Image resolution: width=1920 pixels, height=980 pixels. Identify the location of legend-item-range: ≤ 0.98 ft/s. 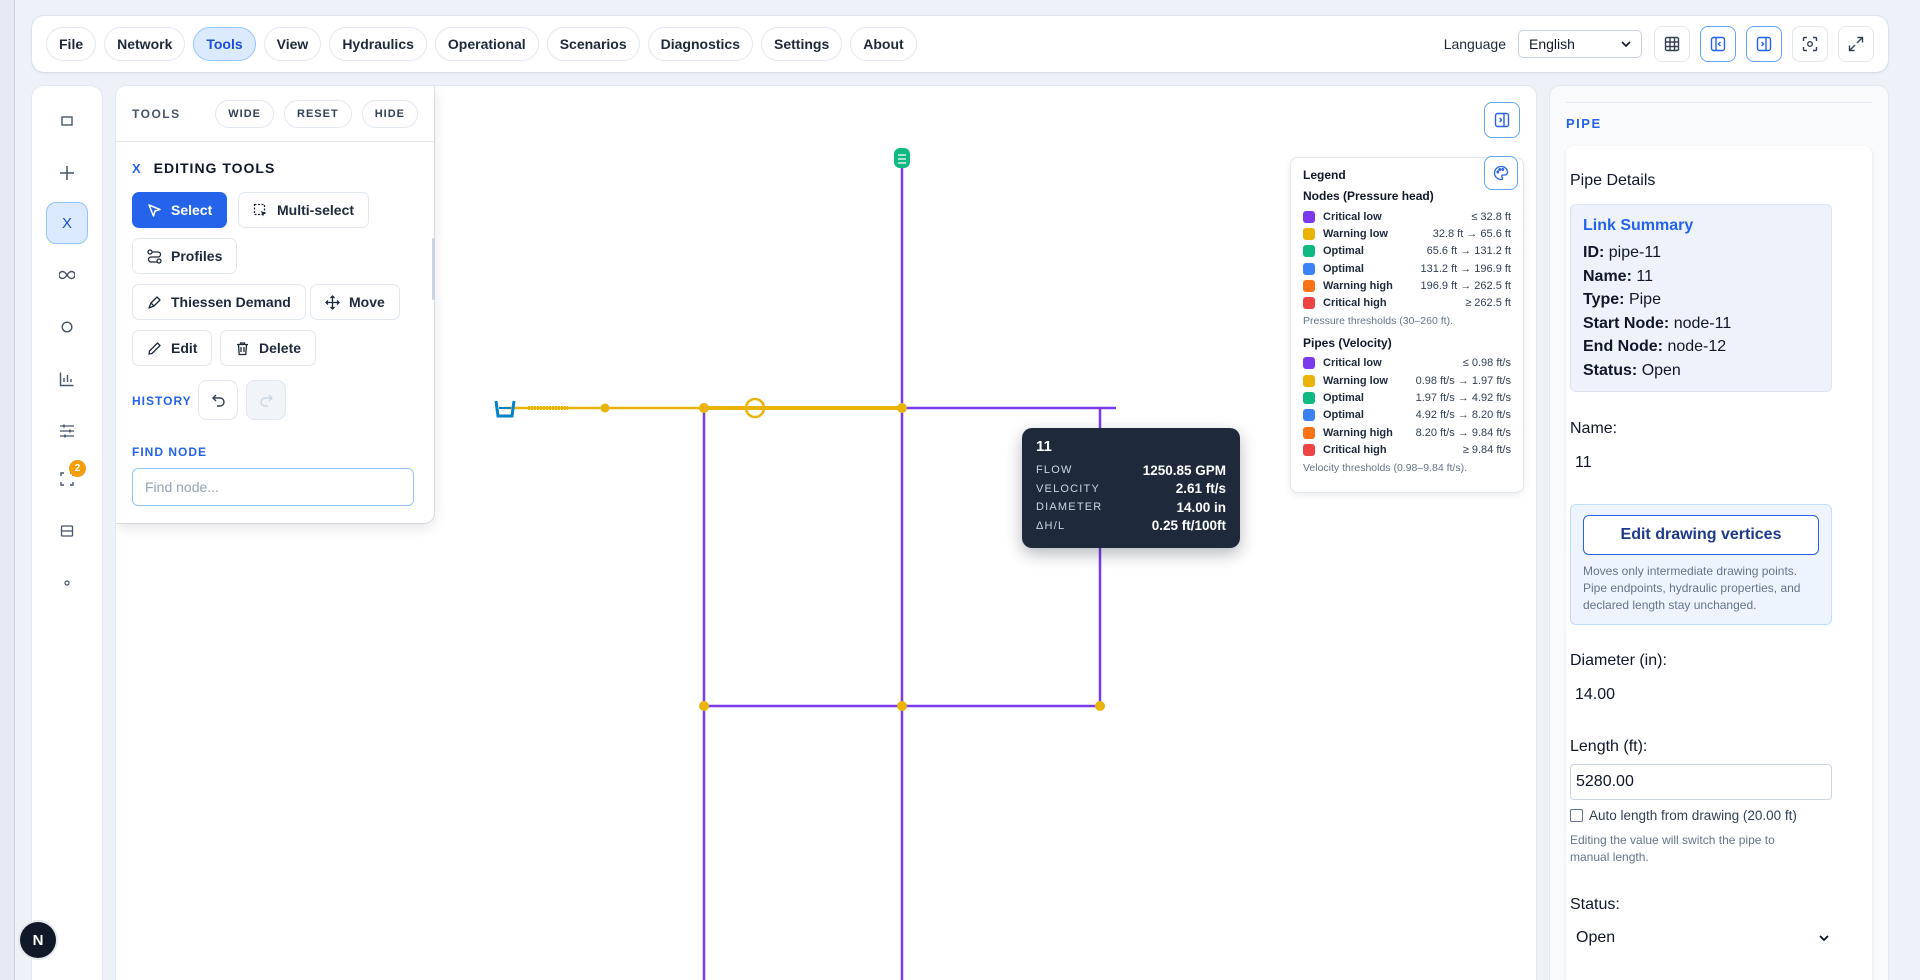
(1486, 363).